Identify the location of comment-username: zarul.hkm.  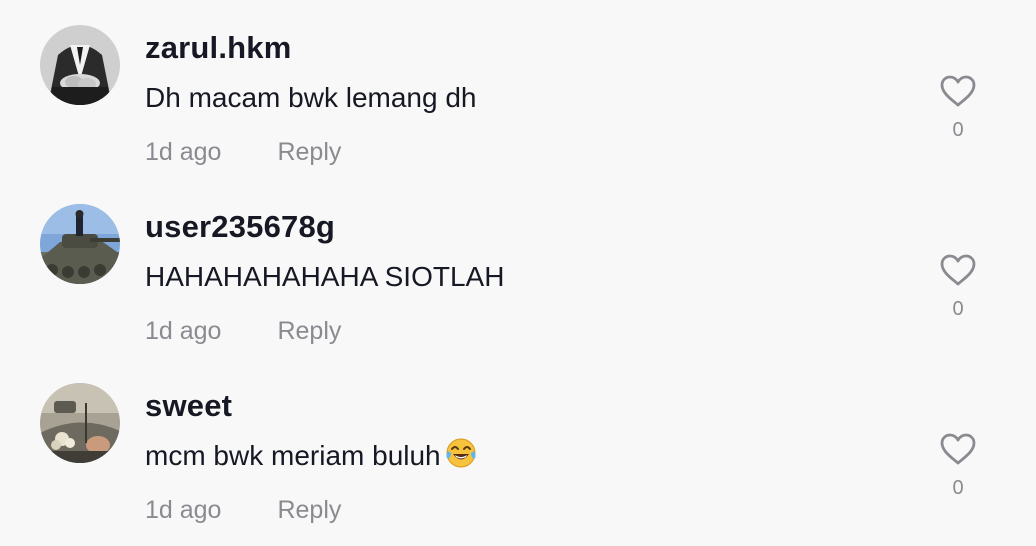
(218, 48).